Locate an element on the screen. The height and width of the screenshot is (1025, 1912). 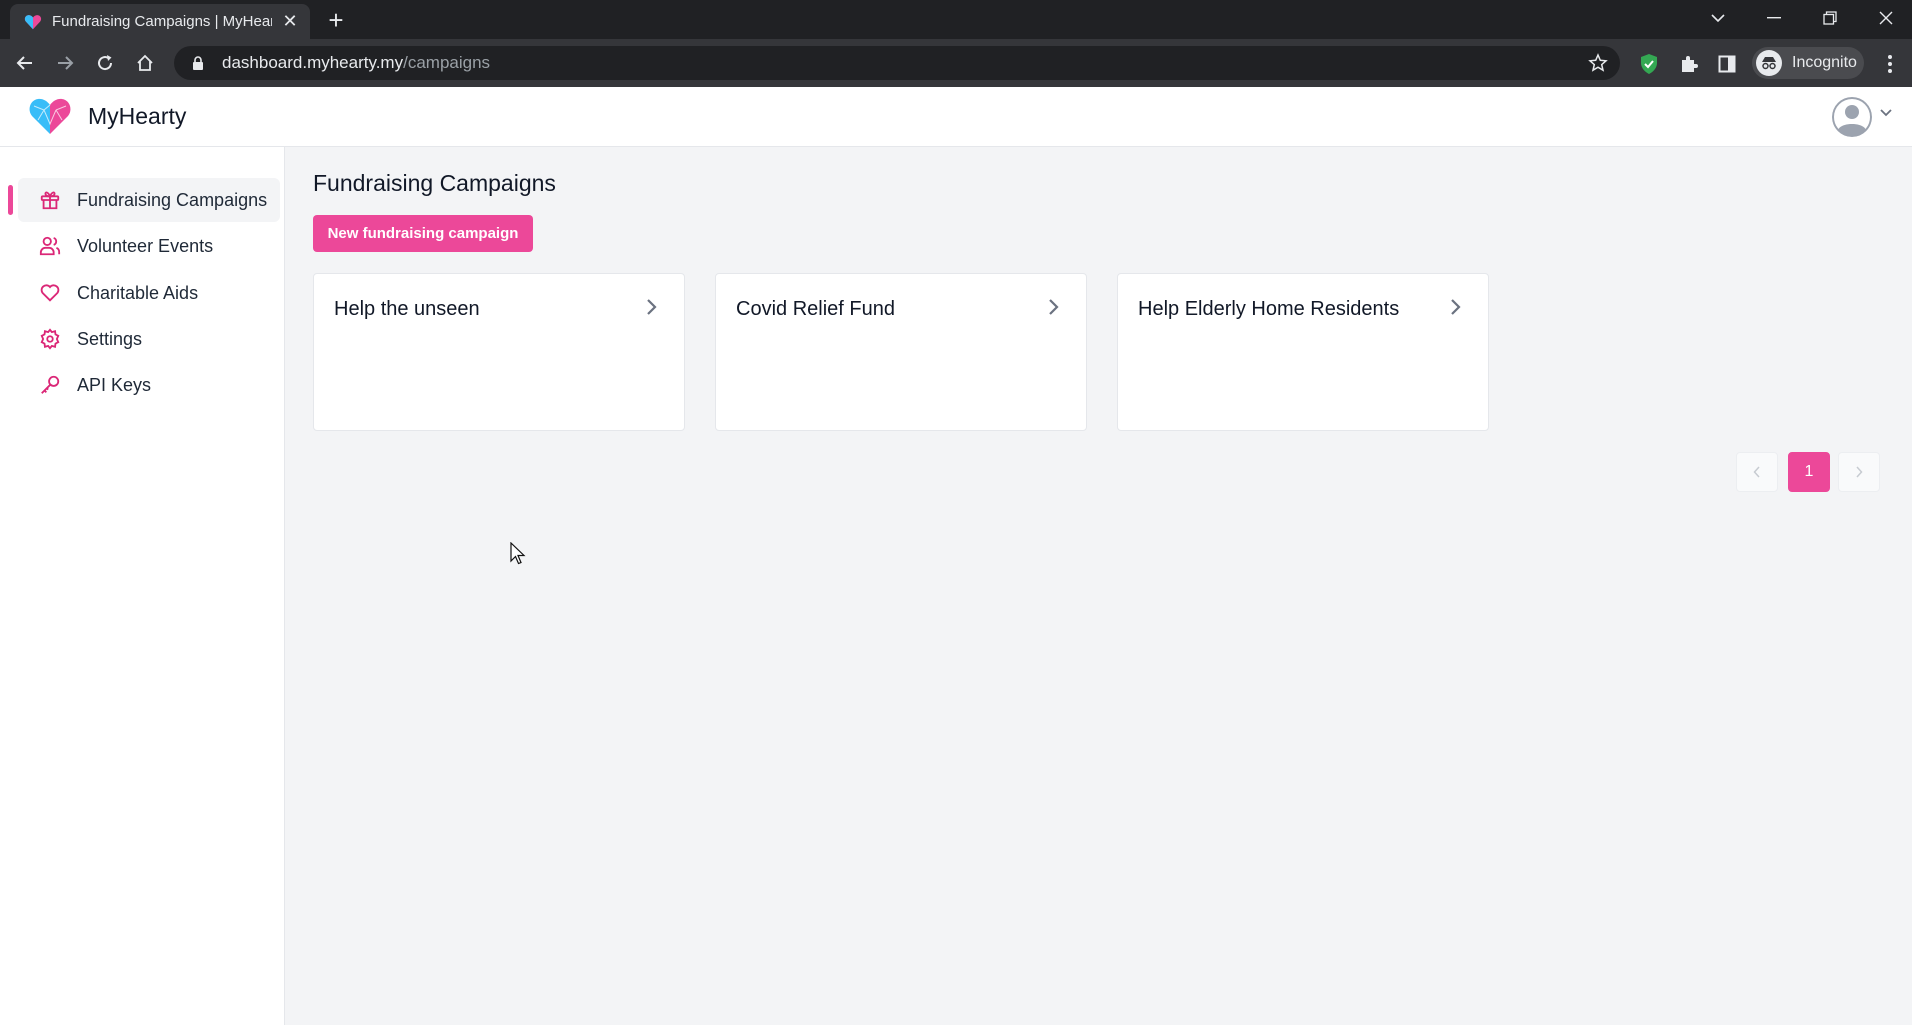
sidebar-item-label: Fundraising Campaigns is located at coordinates (172, 199).